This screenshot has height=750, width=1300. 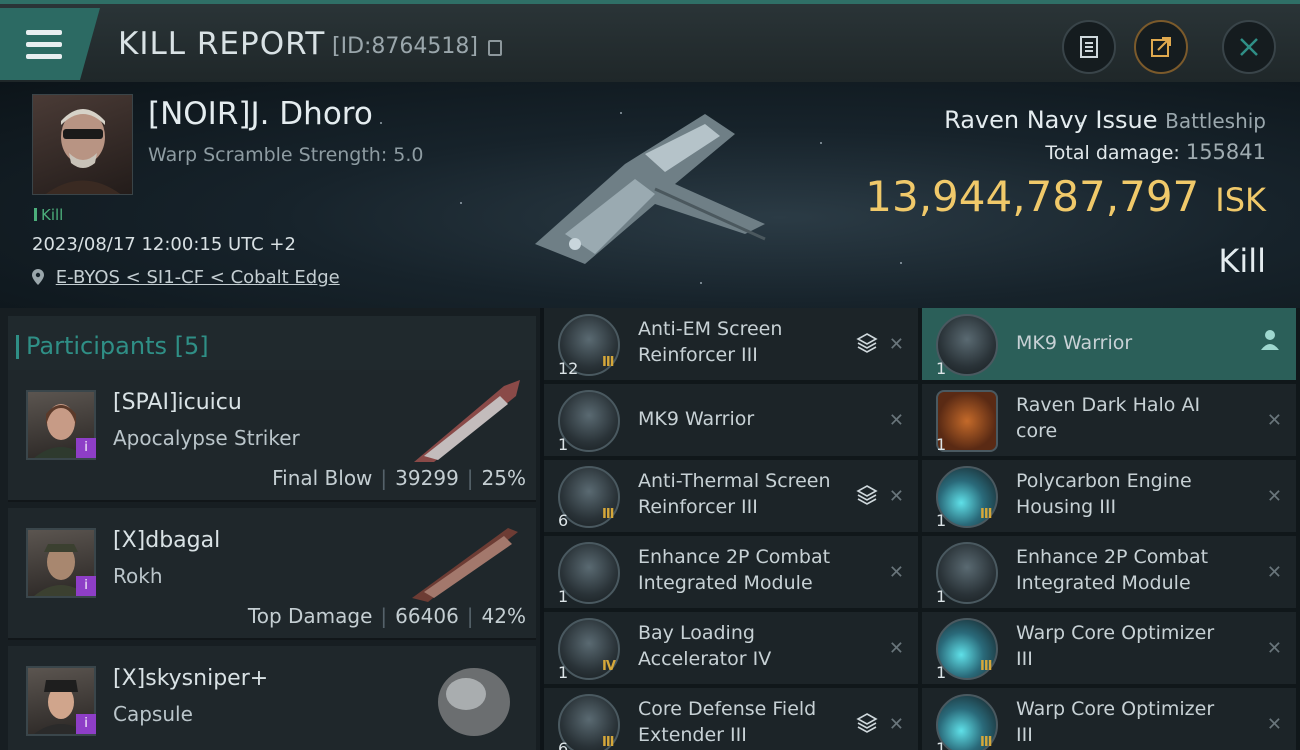 What do you see at coordinates (44, 44) in the screenshot?
I see `hamburger-icon` at bounding box center [44, 44].